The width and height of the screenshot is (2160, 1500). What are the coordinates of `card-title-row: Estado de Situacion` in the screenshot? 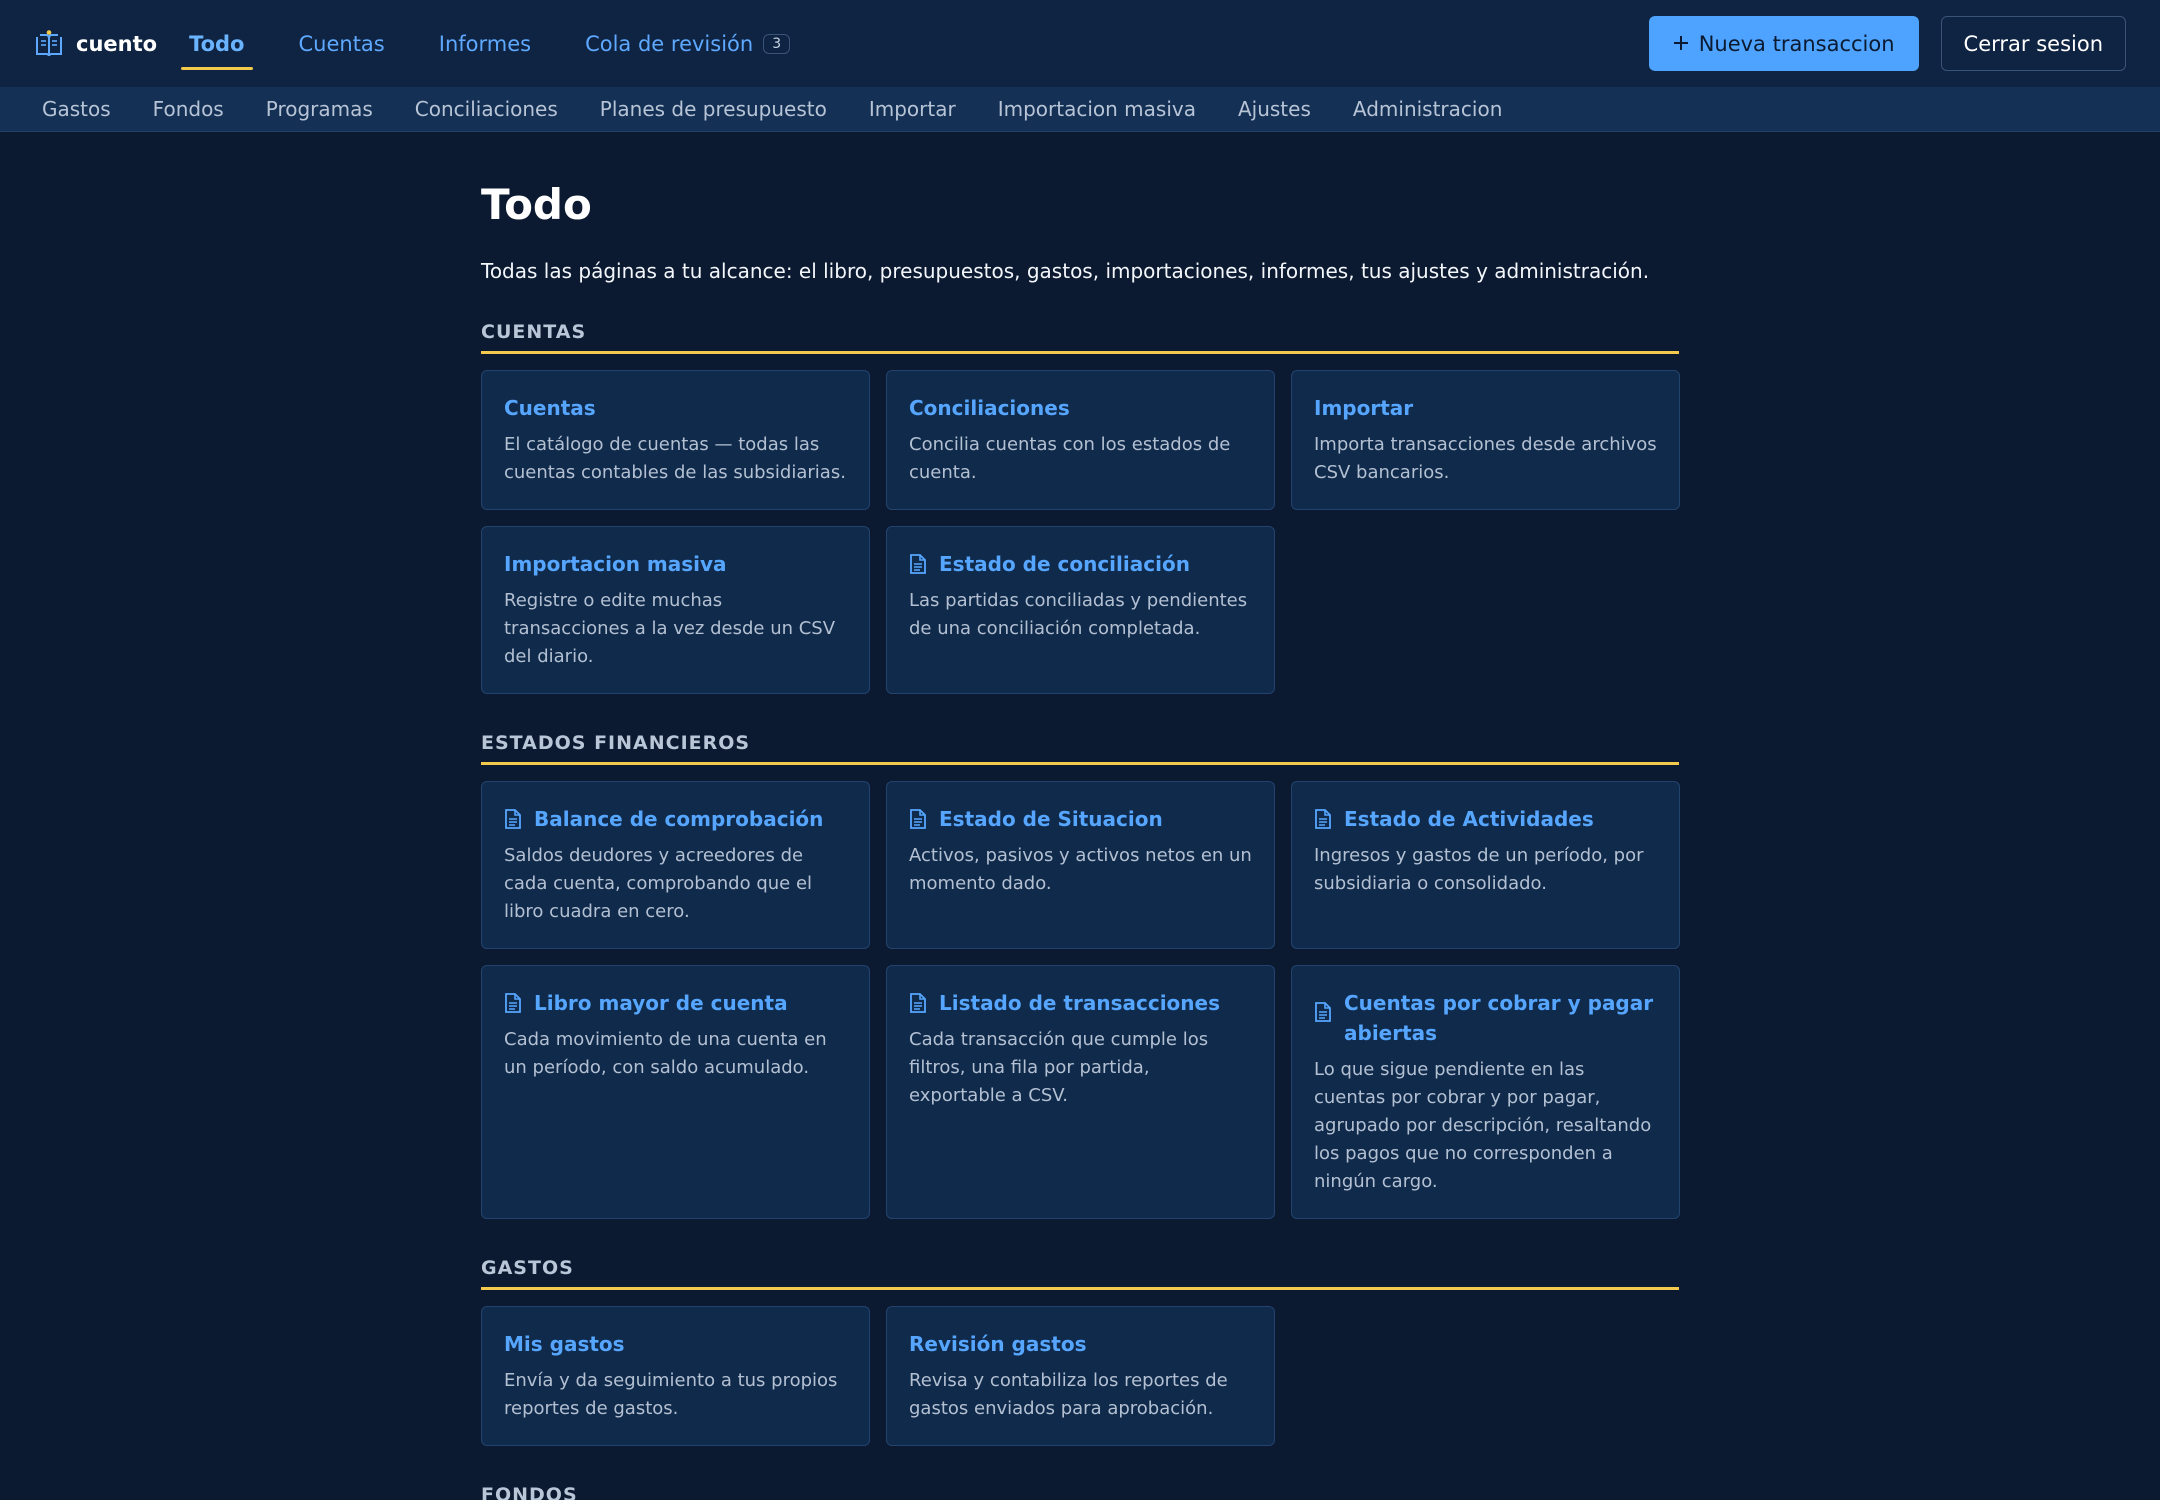 It's located at (1080, 819).